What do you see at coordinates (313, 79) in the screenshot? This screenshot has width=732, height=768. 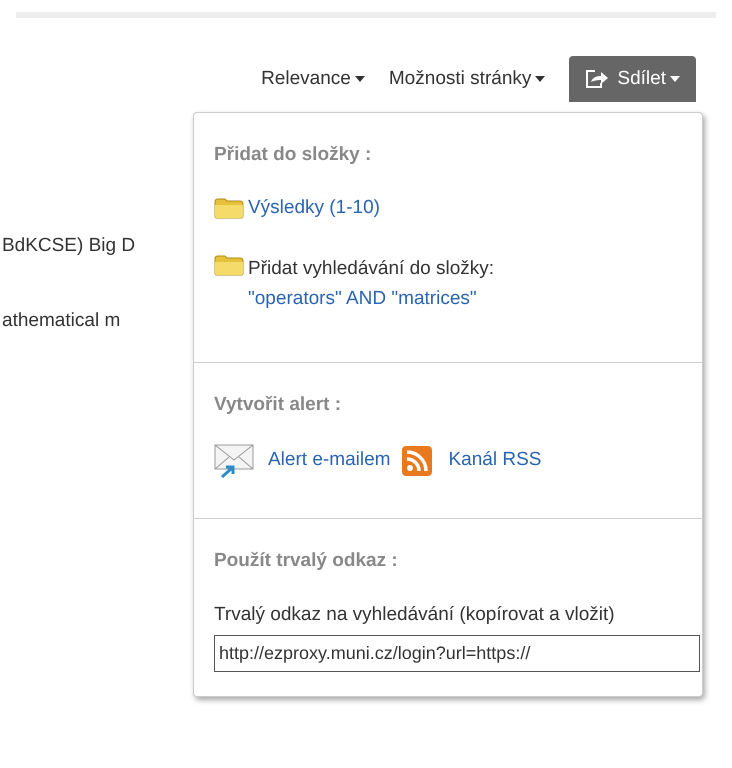 I see `toolbar-menu-link: Relevance` at bounding box center [313, 79].